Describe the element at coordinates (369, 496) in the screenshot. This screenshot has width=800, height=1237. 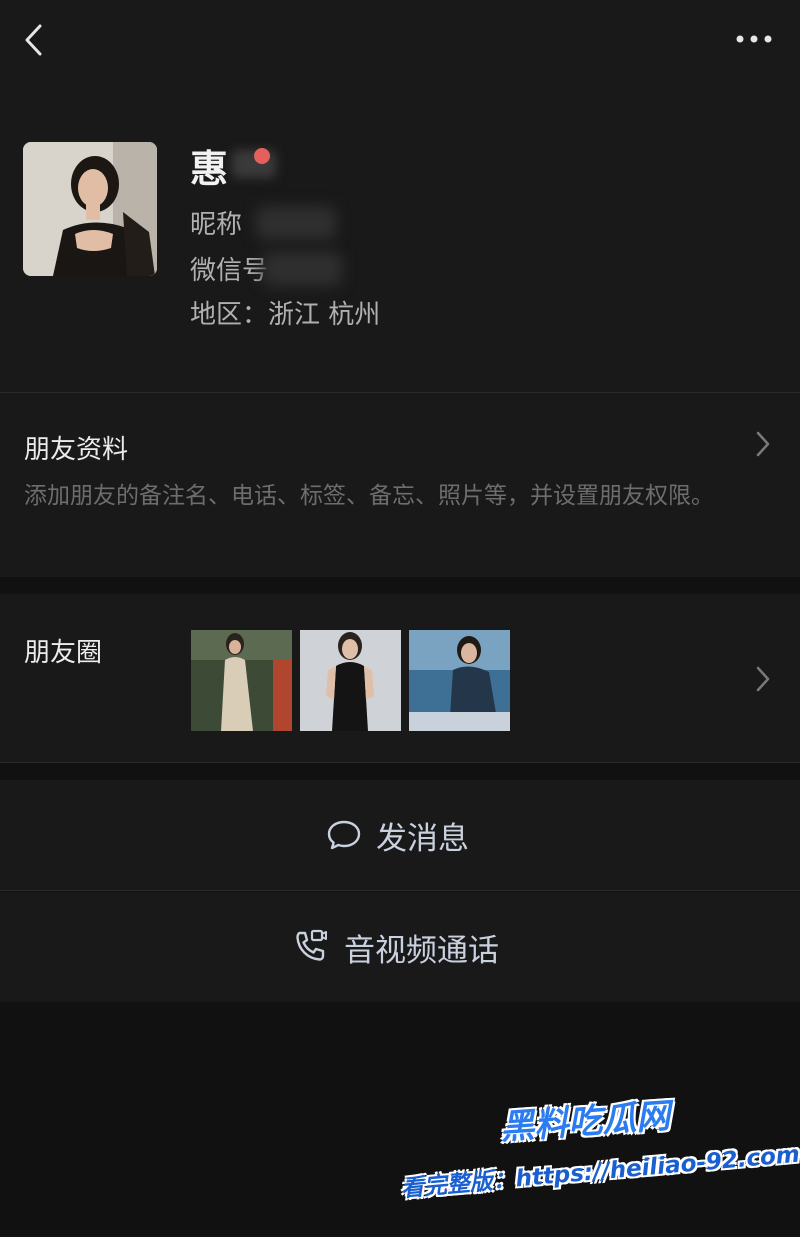
I see `friend-info-description: 添加朋友的备注名、电话、标签、备忘、照片等，并设置朋友权限。` at that location.